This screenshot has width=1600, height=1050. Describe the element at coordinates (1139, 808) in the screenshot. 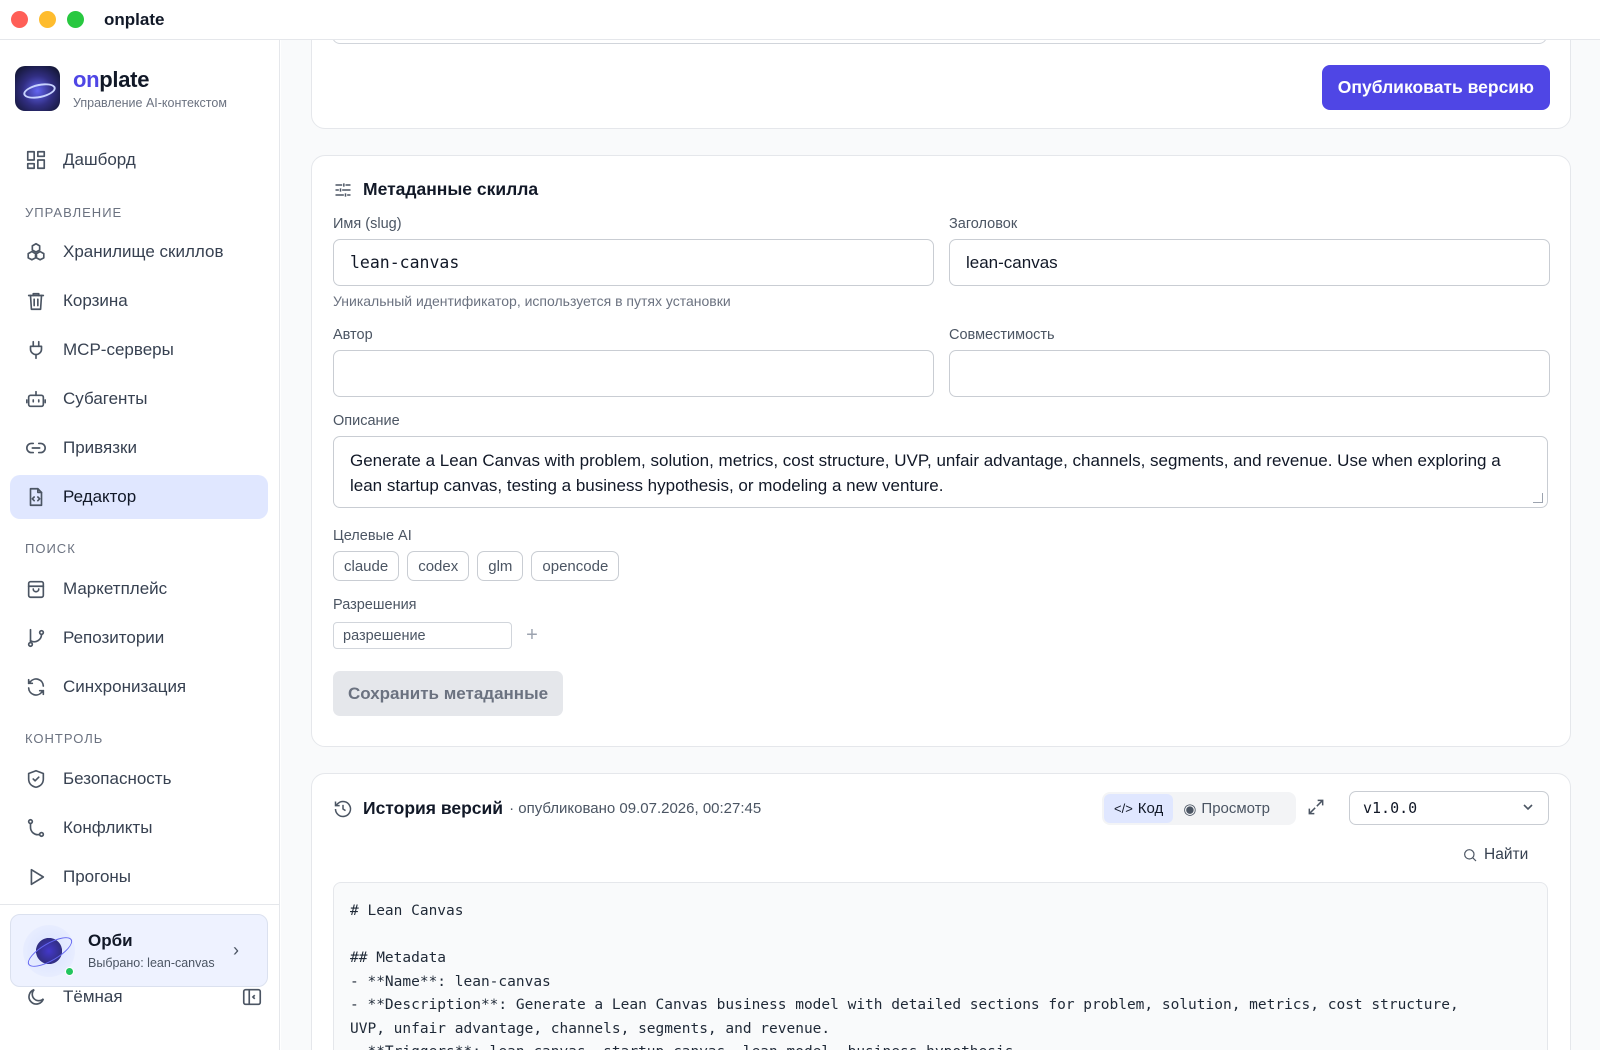

I see `tab-code: </> Код` at that location.